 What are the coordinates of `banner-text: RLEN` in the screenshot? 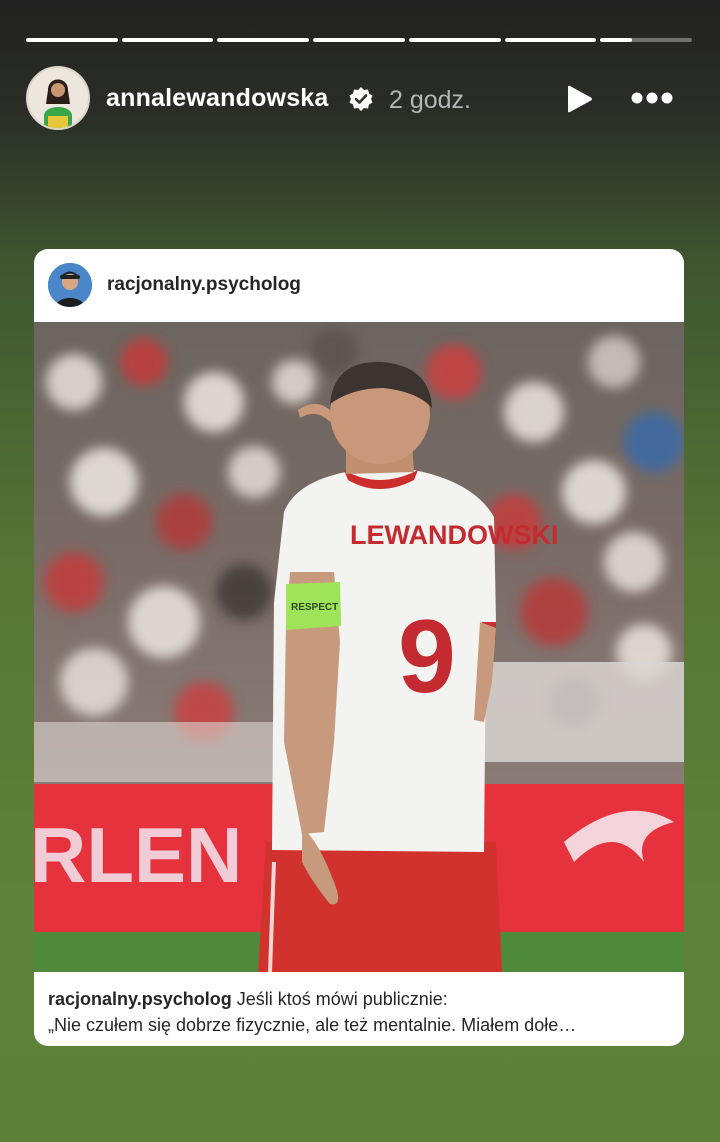 It's located at (138, 855).